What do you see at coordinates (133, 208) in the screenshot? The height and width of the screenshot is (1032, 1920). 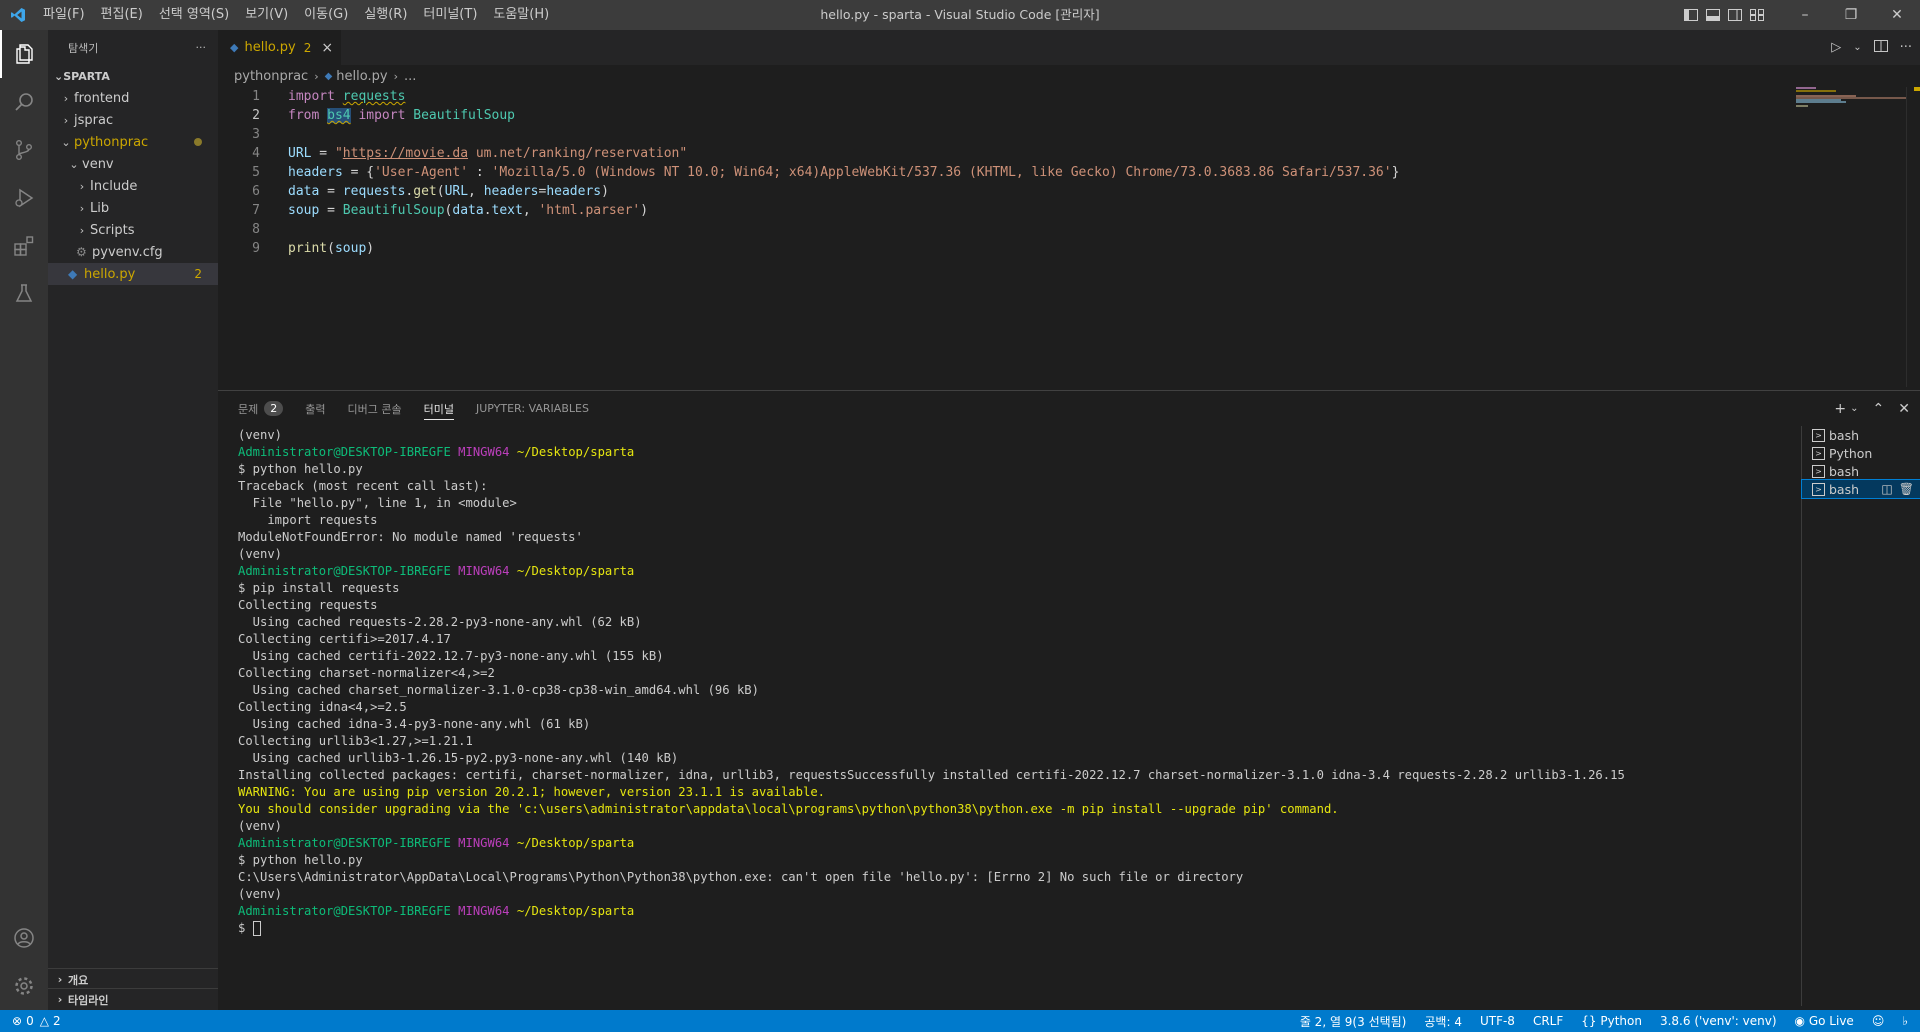 I see `tree-folder-lib: › Lib` at bounding box center [133, 208].